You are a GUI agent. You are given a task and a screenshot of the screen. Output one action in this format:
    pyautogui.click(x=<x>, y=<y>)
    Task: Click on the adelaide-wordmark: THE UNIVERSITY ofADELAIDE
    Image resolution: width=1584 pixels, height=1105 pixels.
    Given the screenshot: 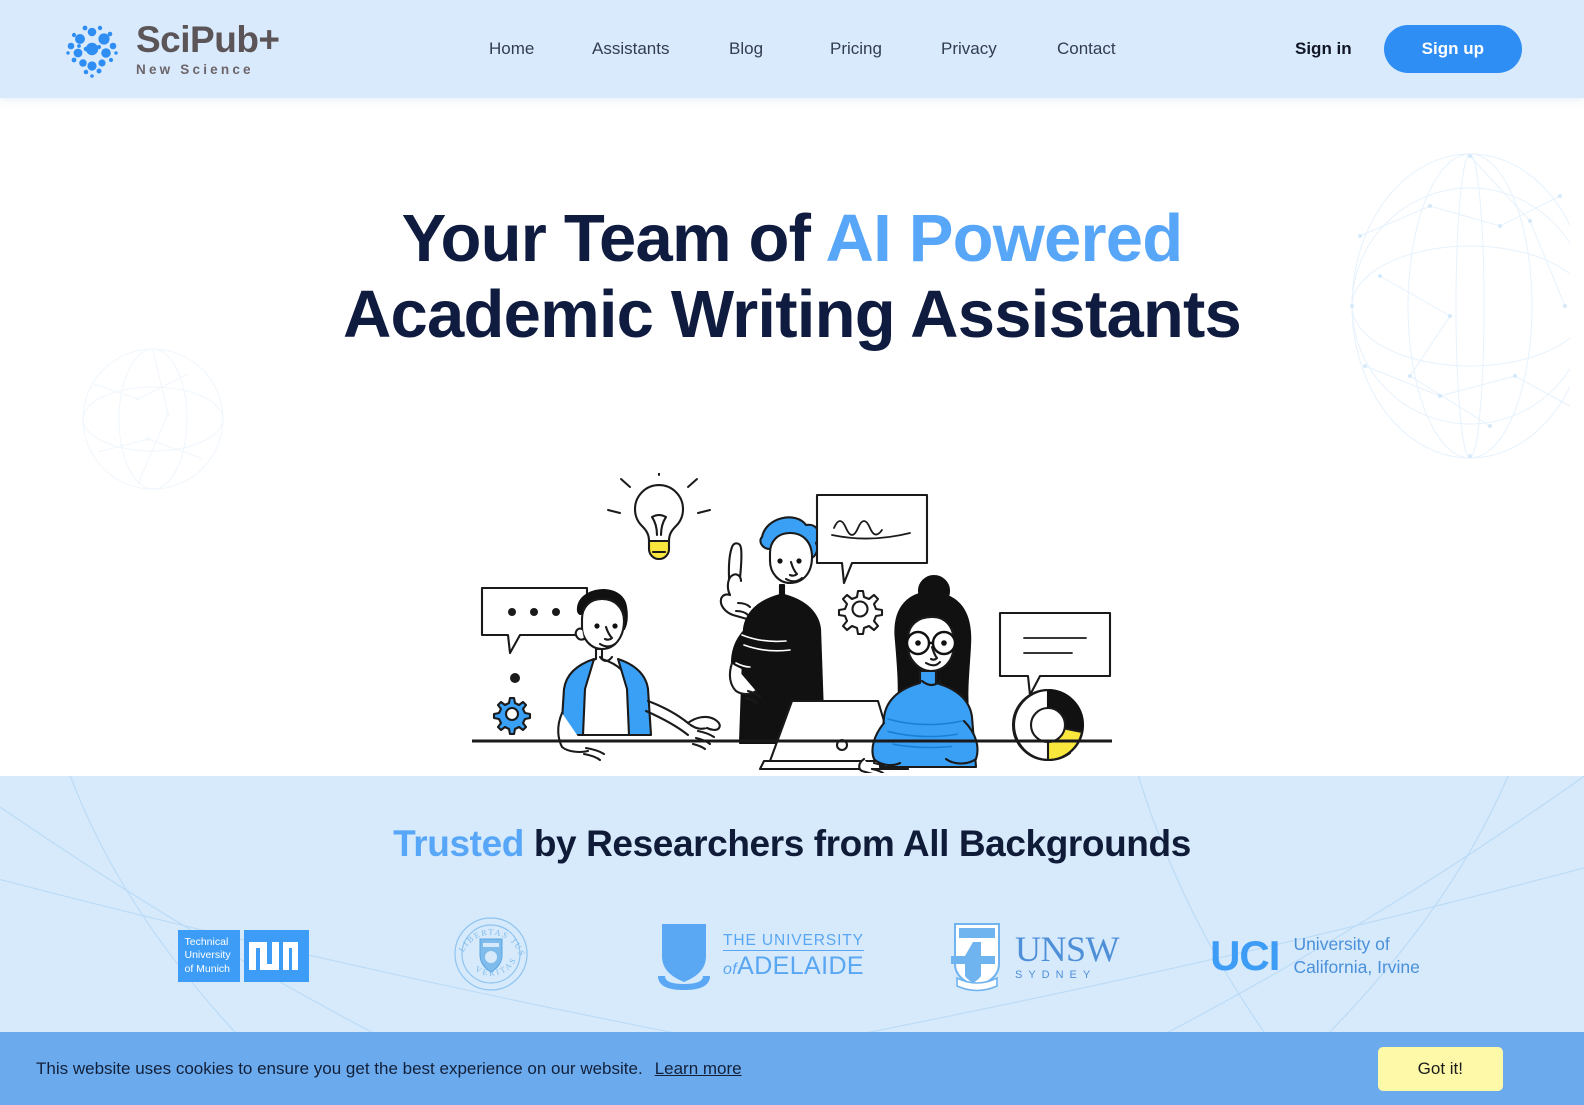 What is the action you would take?
    pyautogui.click(x=793, y=956)
    